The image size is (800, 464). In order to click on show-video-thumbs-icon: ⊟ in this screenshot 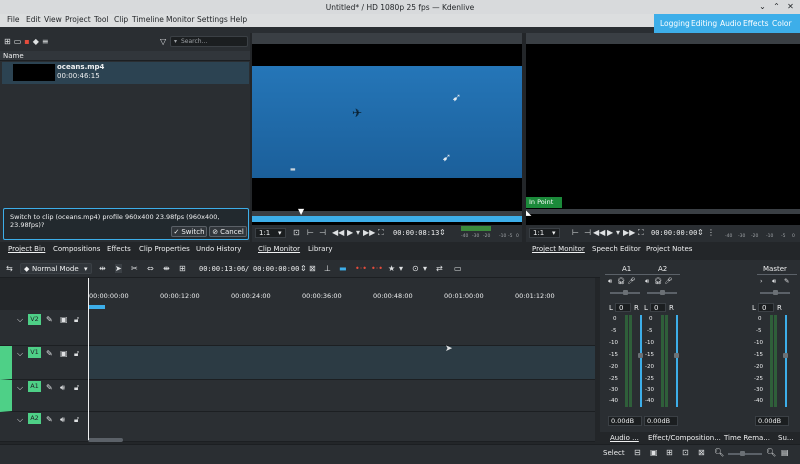, I will do `click(637, 452)`.